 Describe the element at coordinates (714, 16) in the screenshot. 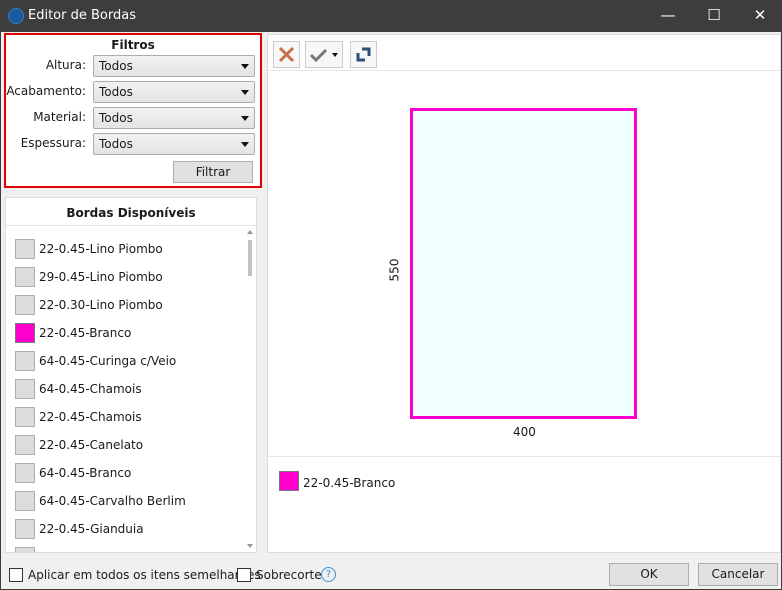

I see `maximize-button: ☐` at that location.